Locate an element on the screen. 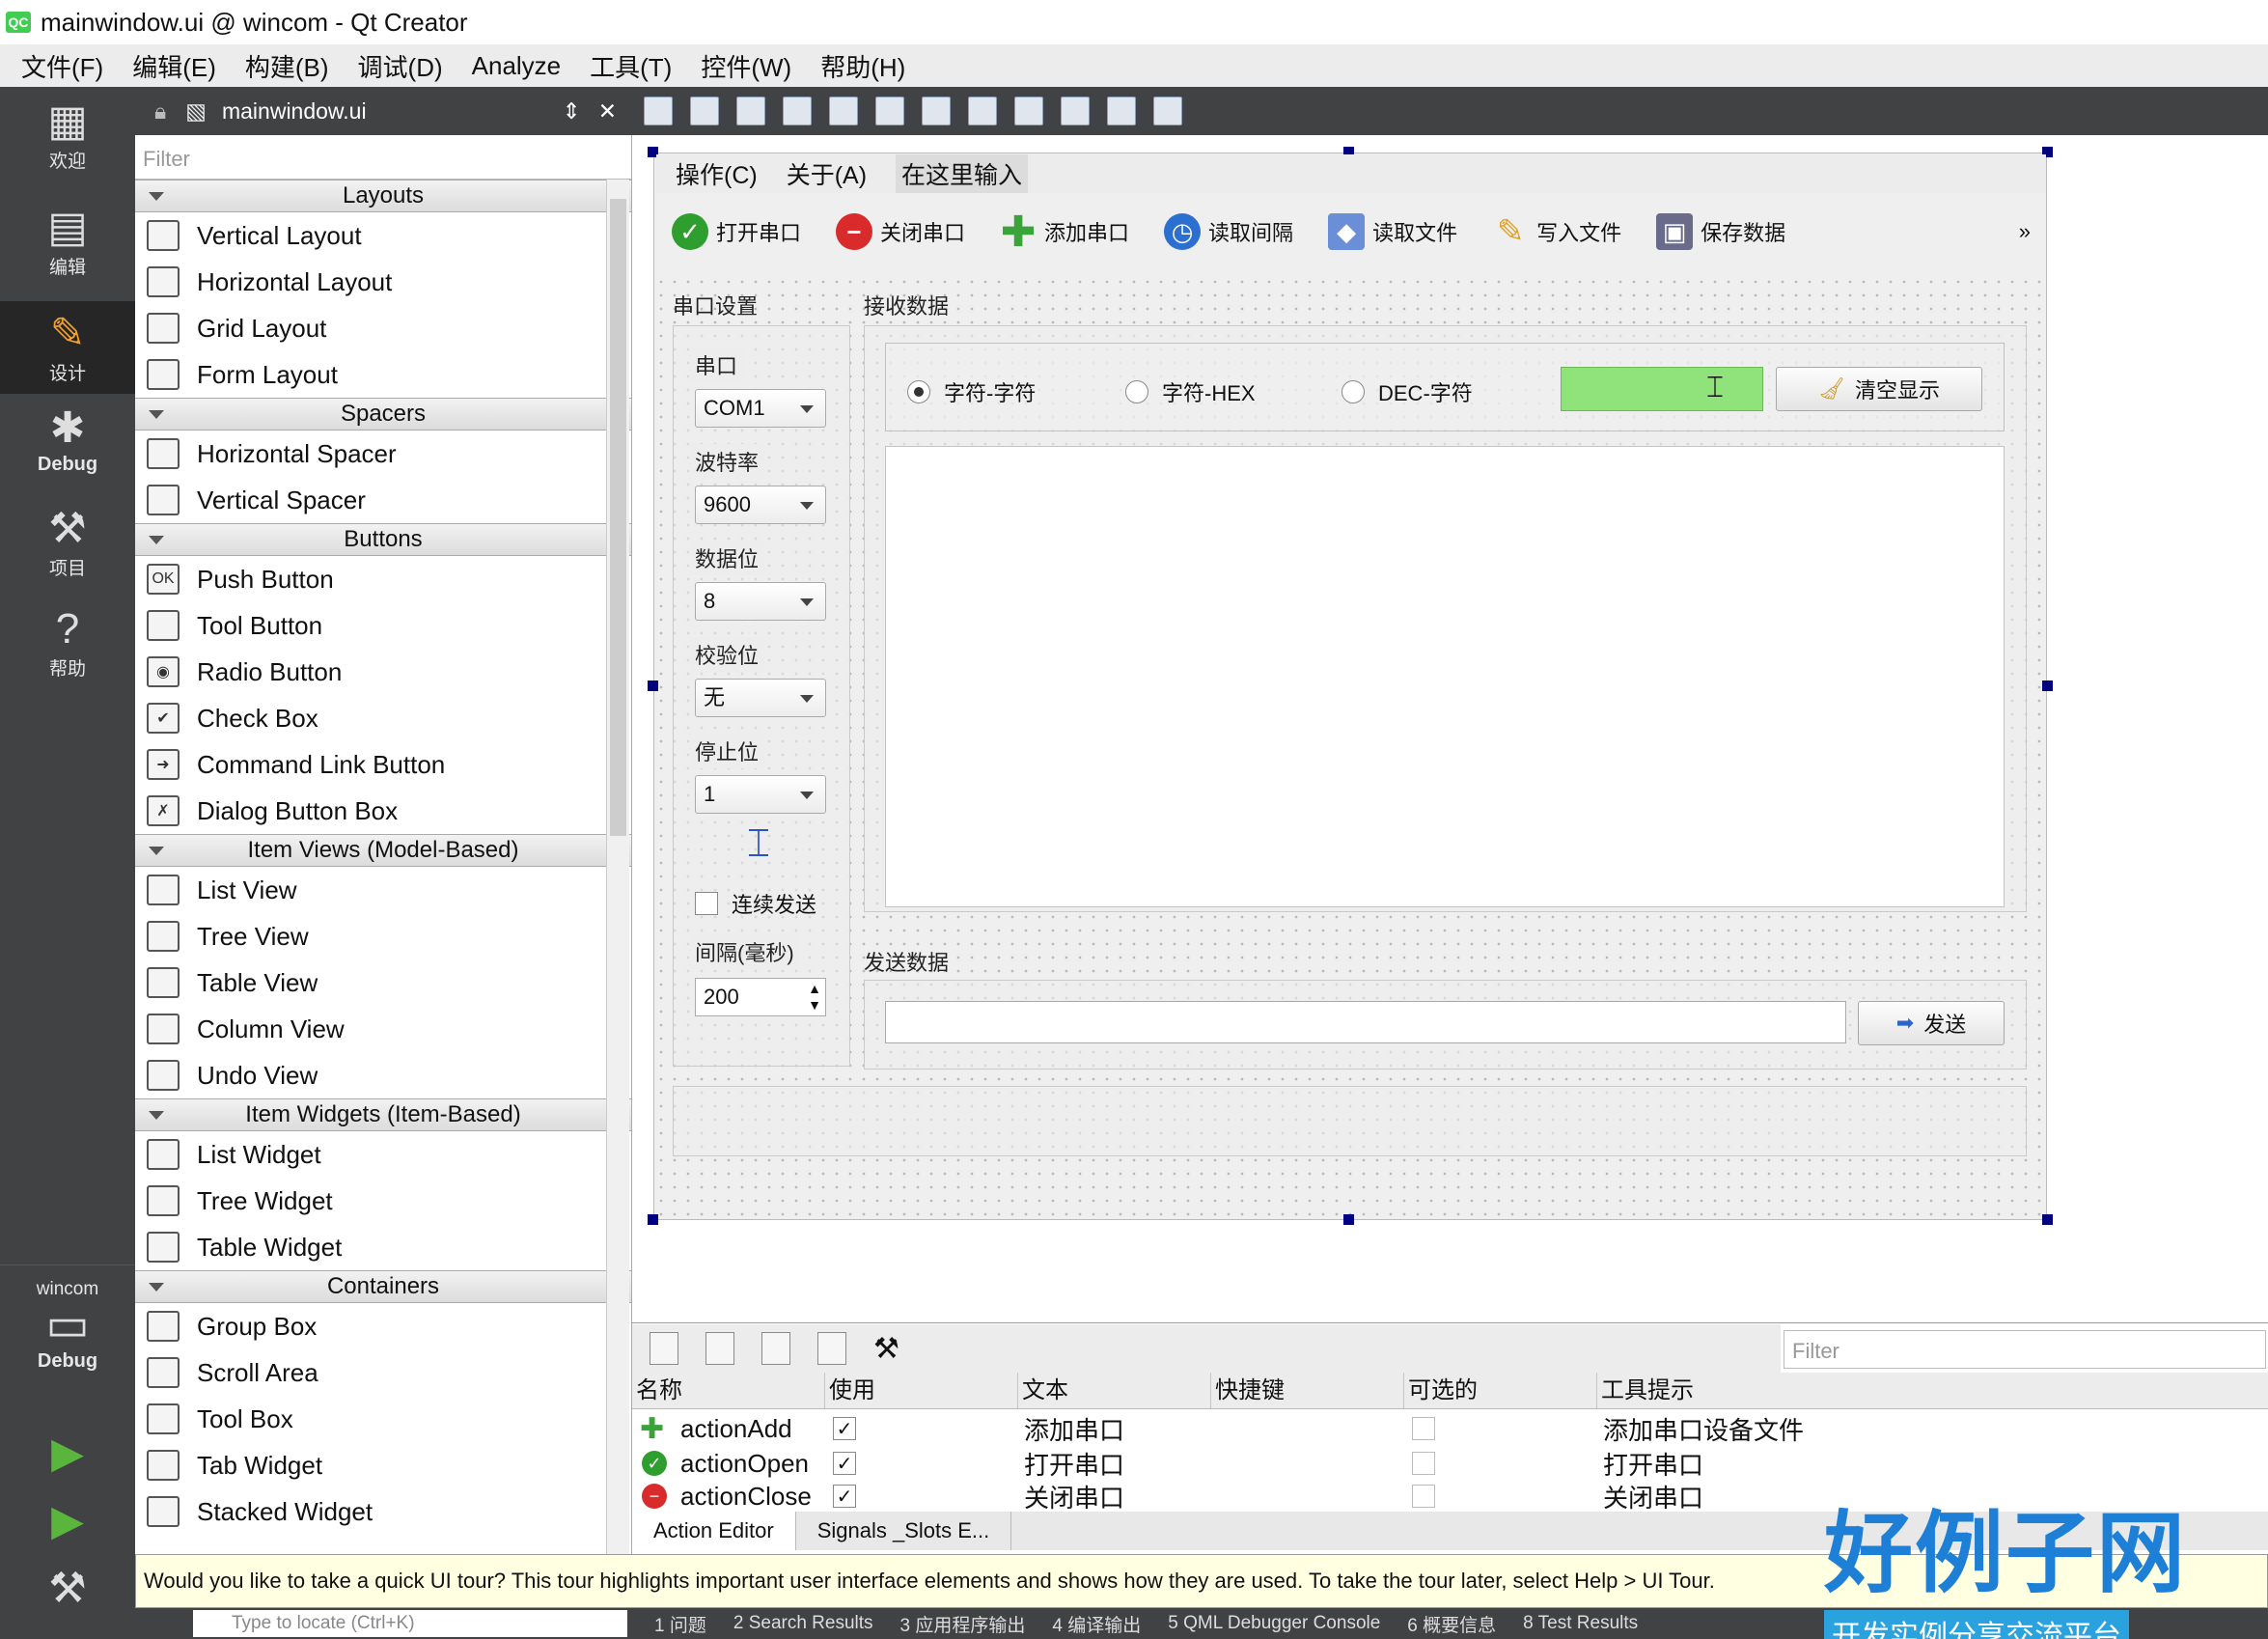  edit-buddies-icon is located at coordinates (750, 111).